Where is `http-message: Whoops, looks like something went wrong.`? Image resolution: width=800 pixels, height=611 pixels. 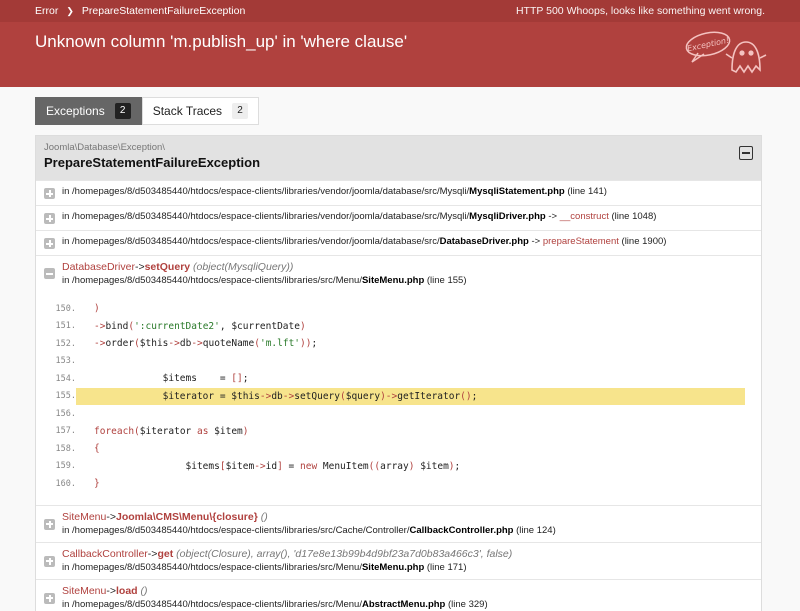
http-message: Whoops, looks like something went wrong. is located at coordinates (665, 11).